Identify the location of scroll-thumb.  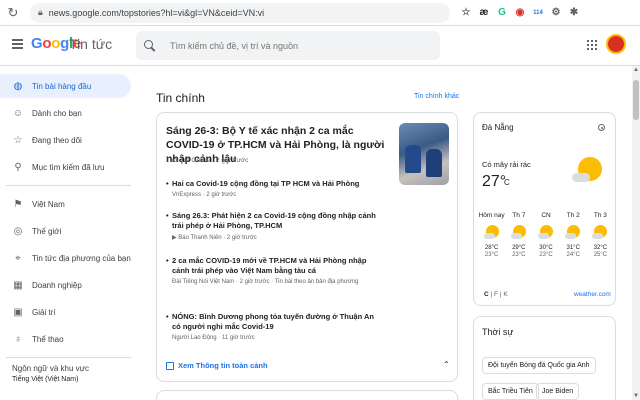
(636, 100).